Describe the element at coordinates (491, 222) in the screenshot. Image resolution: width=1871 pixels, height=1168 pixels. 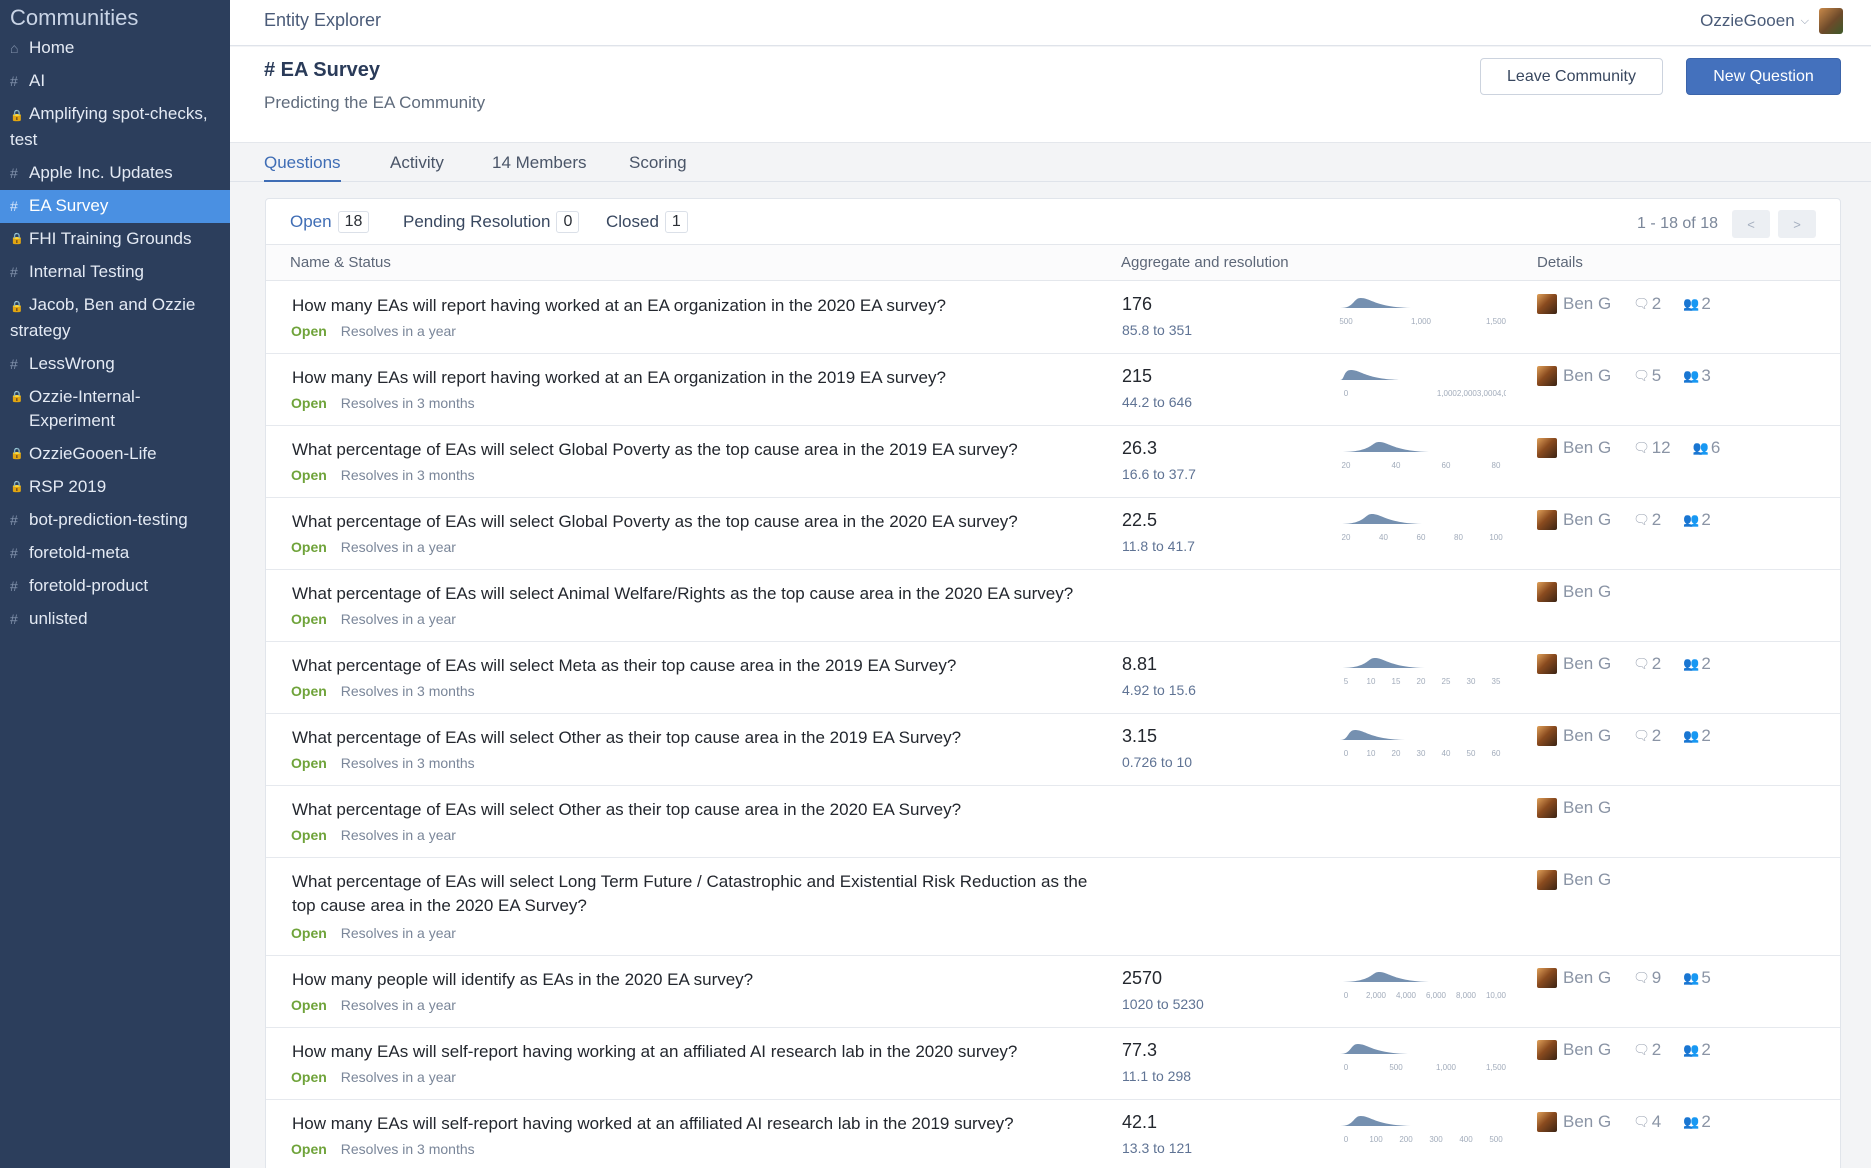
I see `filter-pending: Pending Resolution 0` at that location.